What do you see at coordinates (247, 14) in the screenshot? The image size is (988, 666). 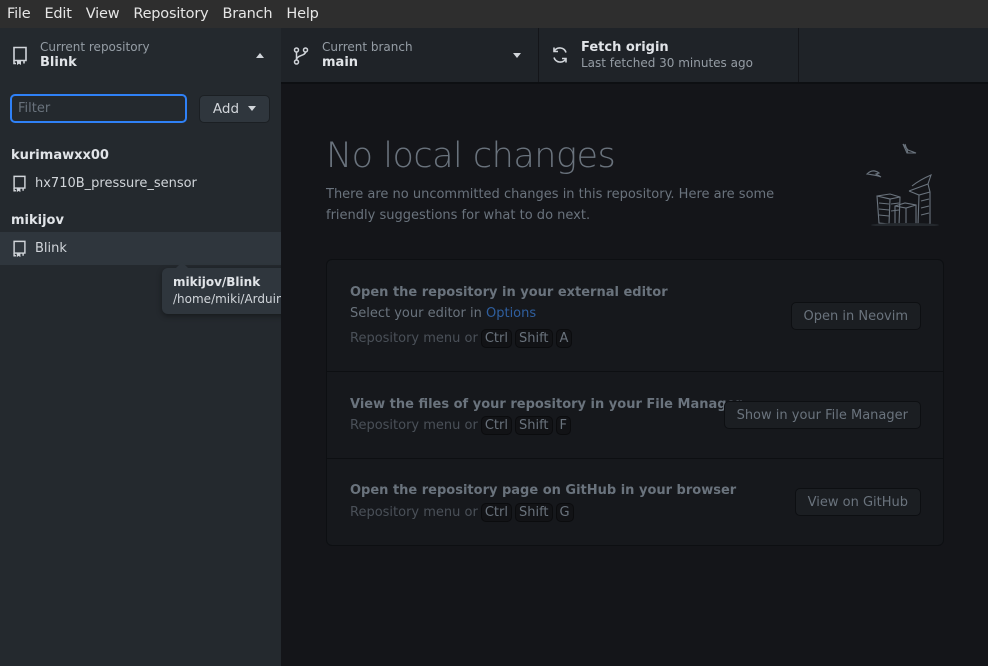 I see `menu-branch: Branch` at bounding box center [247, 14].